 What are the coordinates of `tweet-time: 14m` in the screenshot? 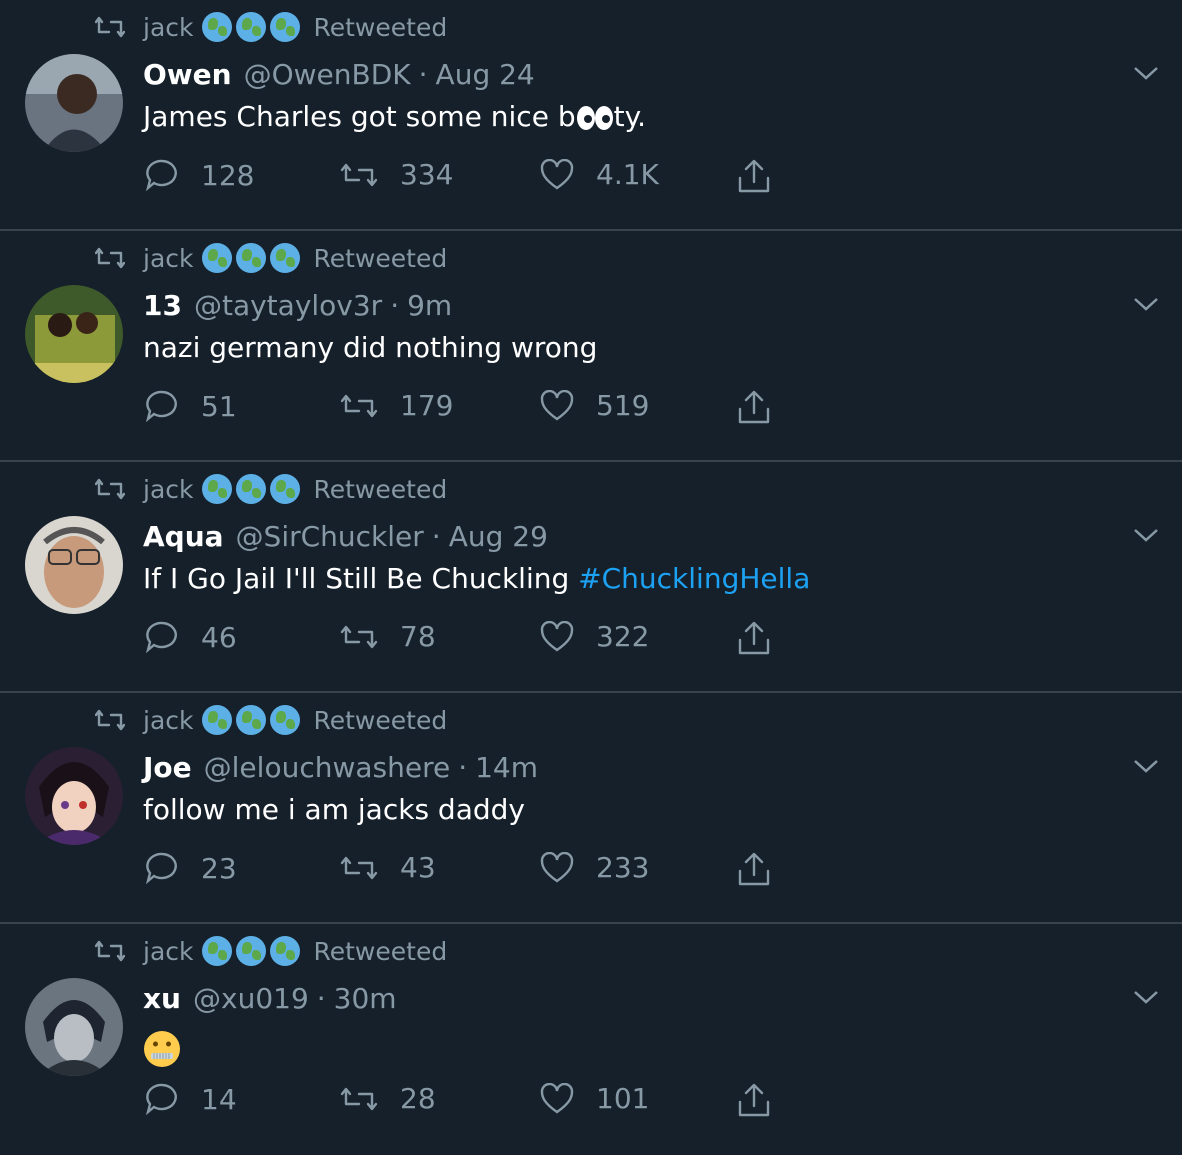 It's located at (506, 767).